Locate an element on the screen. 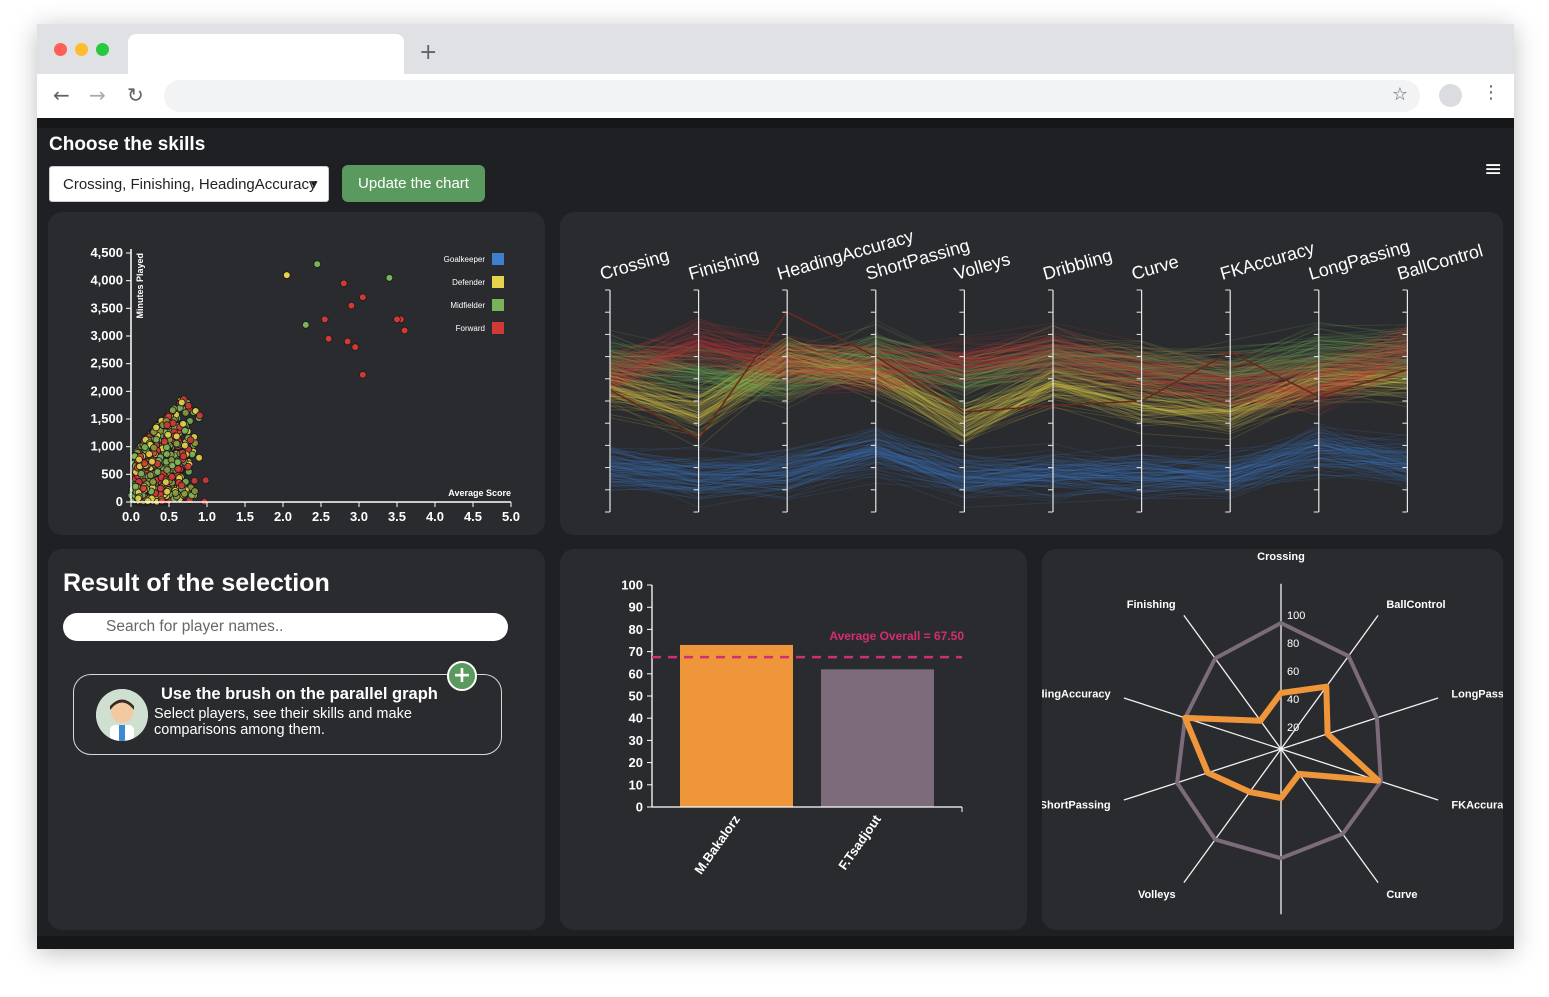 The width and height of the screenshot is (1549, 997). y-tick-label: 90 is located at coordinates (636, 607).